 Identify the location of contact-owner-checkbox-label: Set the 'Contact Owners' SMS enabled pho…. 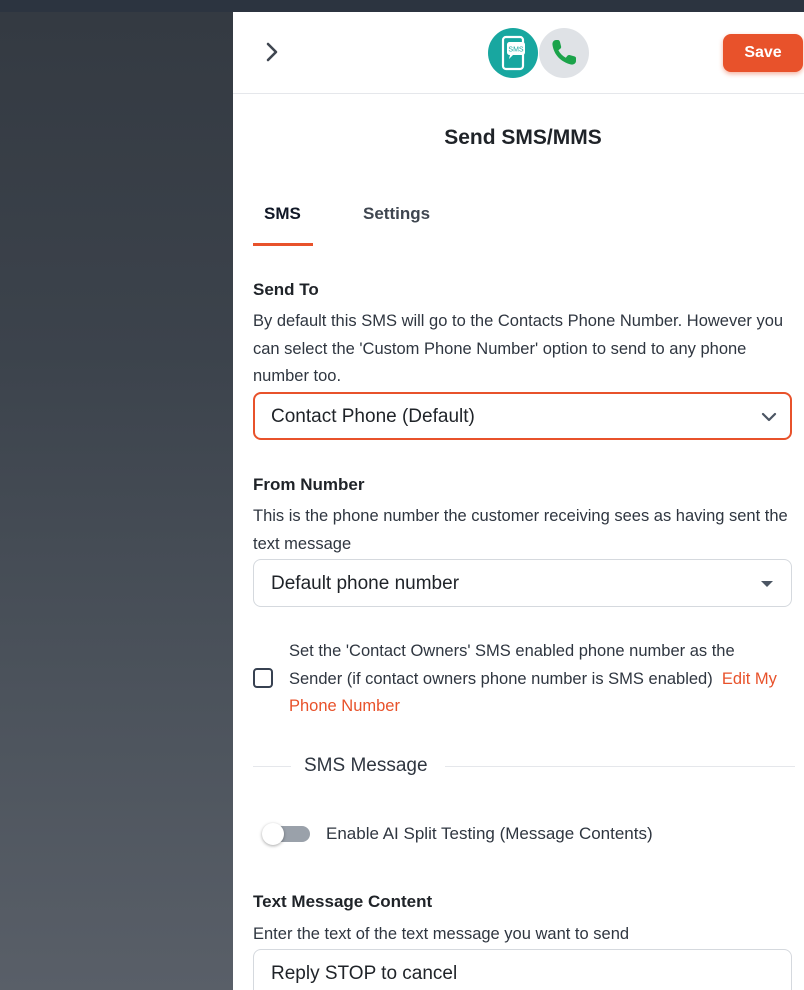
(534, 679).